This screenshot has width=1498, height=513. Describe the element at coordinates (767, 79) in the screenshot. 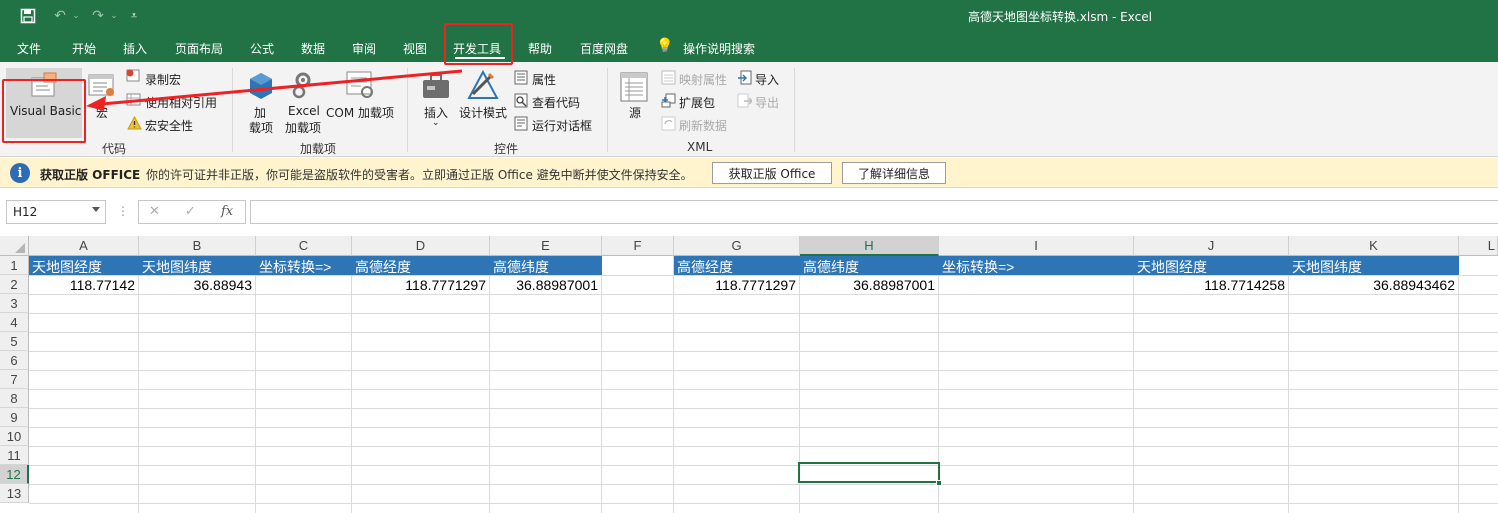

I see `import-button: 导入` at that location.